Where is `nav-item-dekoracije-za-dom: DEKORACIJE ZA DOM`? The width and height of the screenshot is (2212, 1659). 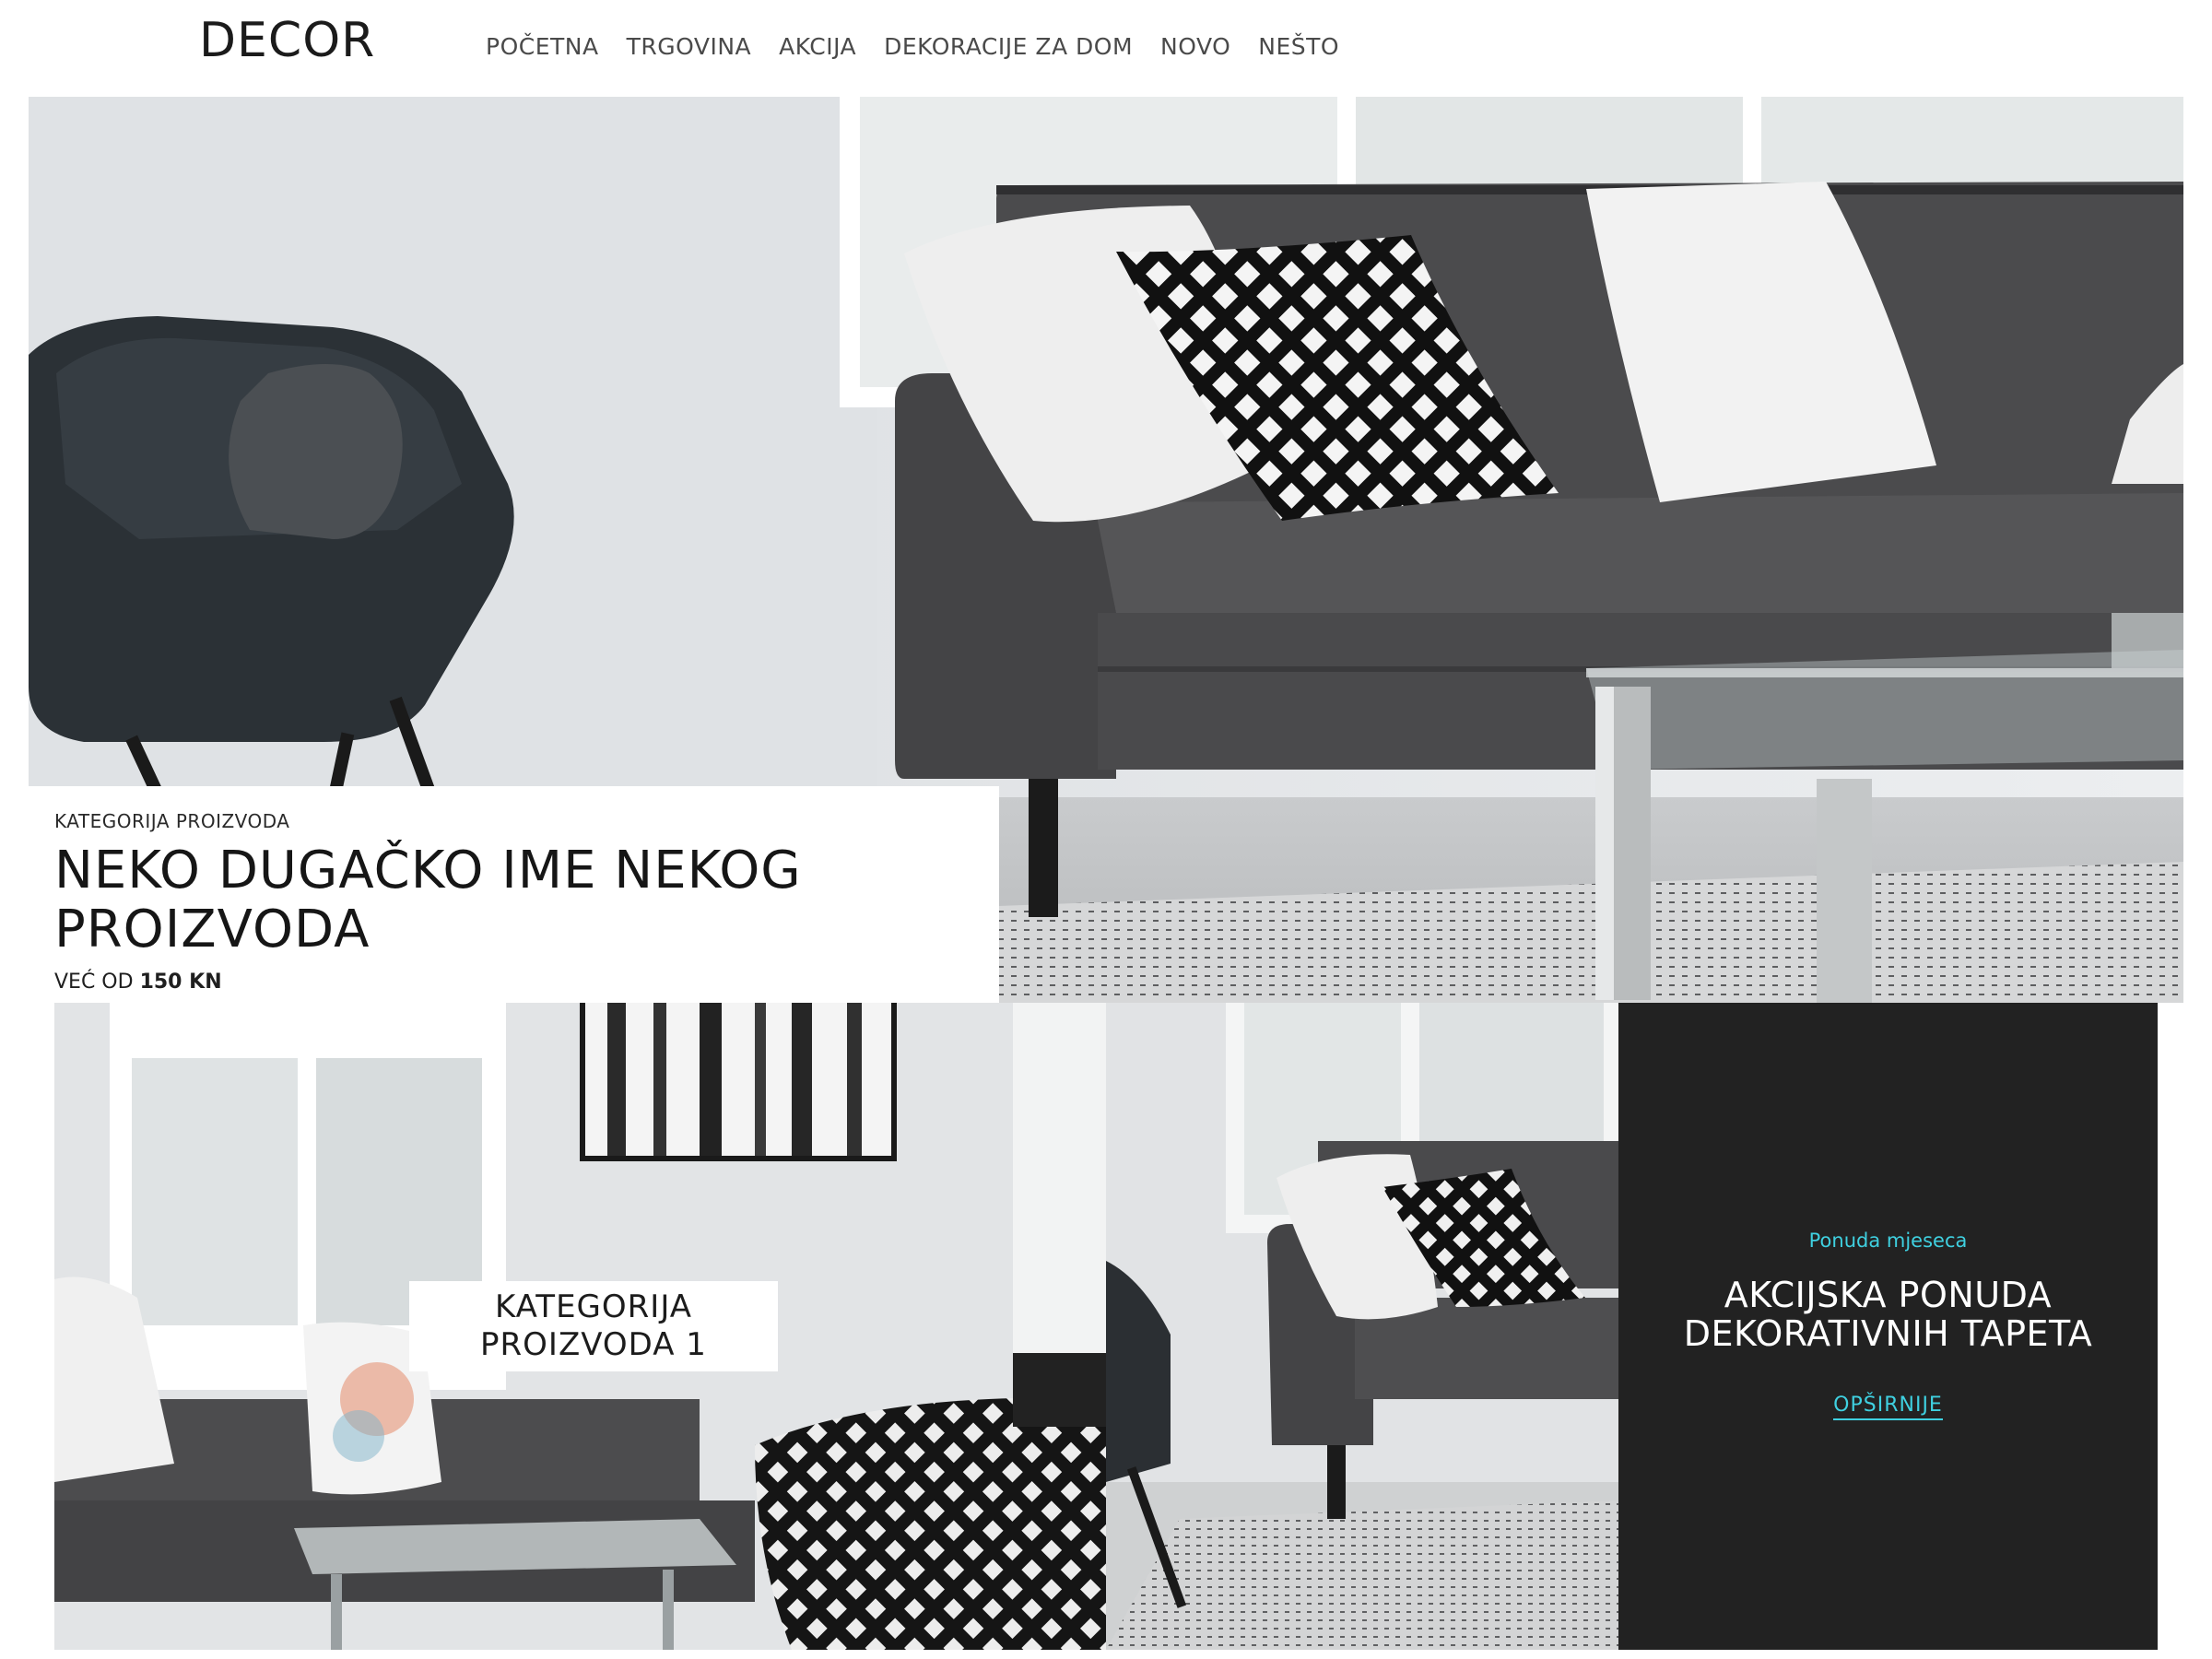 nav-item-dekoracije-za-dom: DEKORACIJE ZA DOM is located at coordinates (1008, 46).